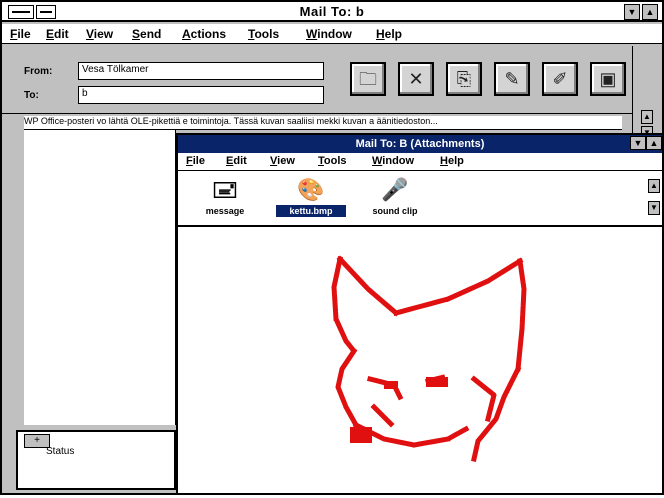 Image resolution: width=664 pixels, height=498 pixels. I want to click on to-field: b, so click(201, 95).